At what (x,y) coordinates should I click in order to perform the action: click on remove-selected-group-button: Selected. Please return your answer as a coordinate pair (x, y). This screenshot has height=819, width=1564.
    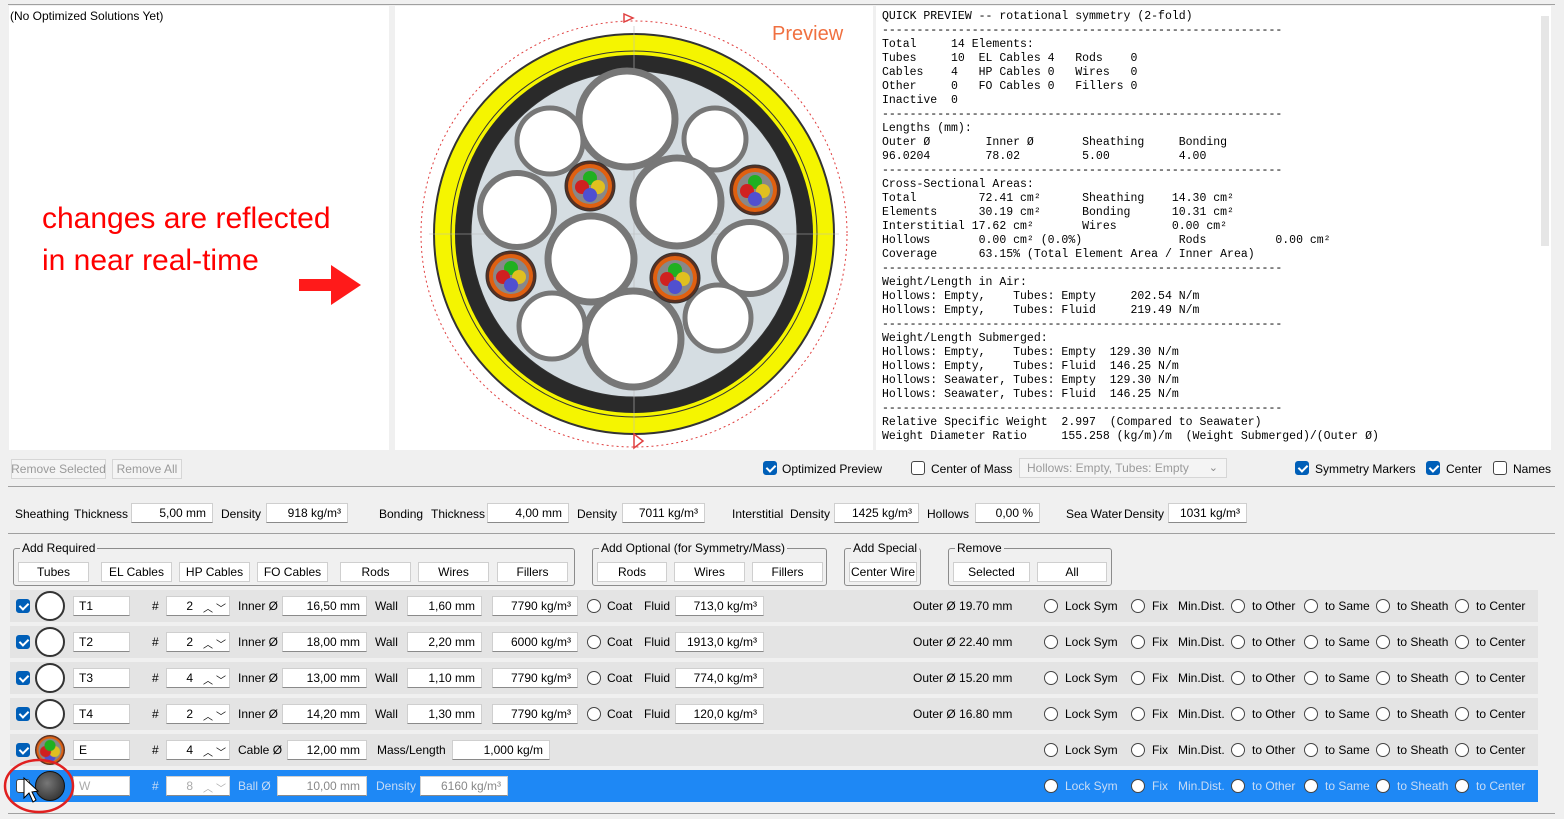
    Looking at the image, I should click on (991, 572).